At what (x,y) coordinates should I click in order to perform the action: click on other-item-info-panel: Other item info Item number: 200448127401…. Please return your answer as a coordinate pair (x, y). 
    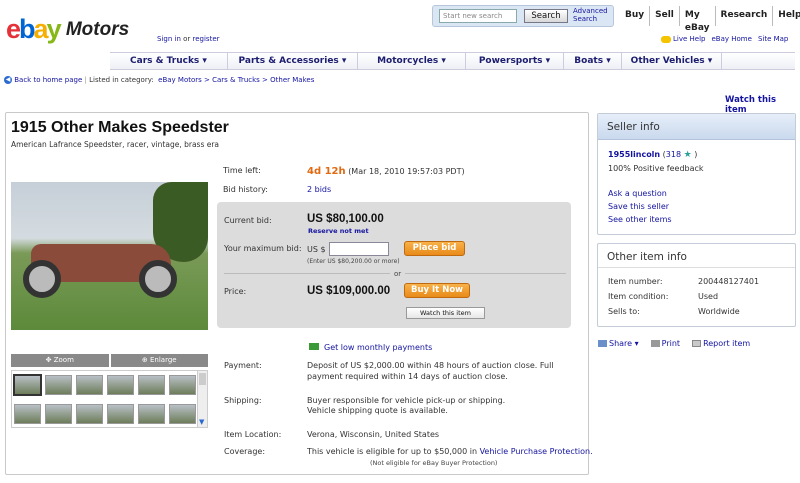
    Looking at the image, I should click on (696, 285).